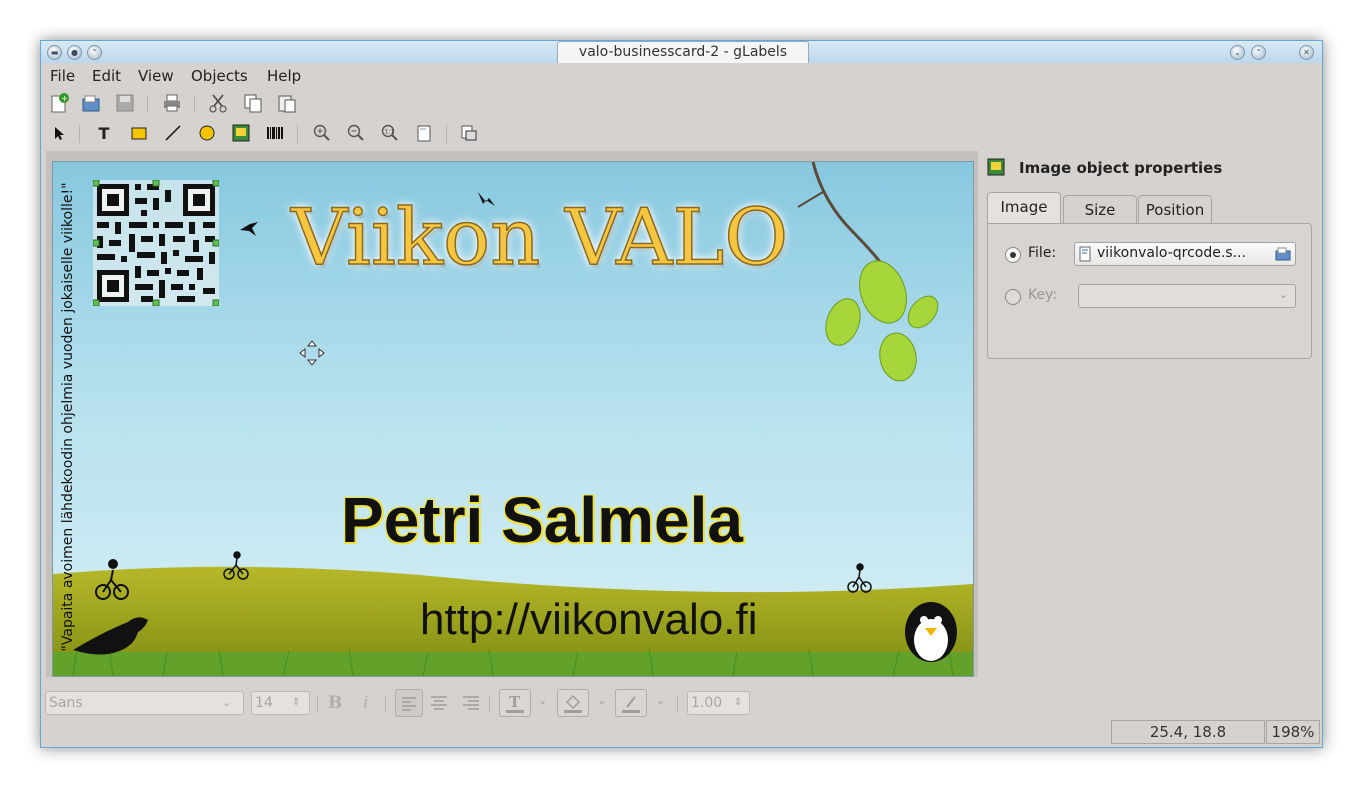 The image size is (1361, 788). Describe the element at coordinates (1187, 296) in the screenshot. I see `key-combobox: ⌄` at that location.